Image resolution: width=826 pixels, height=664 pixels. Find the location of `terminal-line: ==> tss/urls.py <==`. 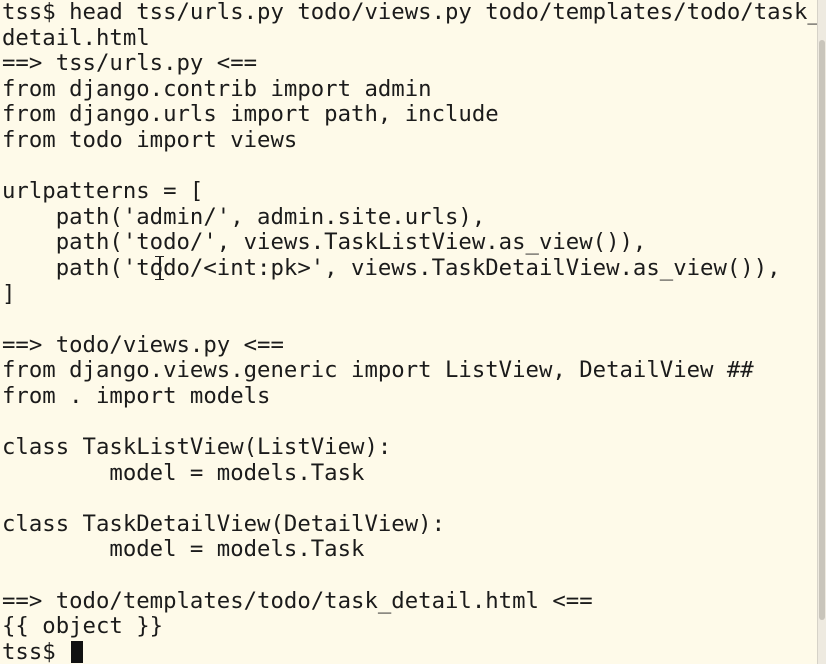

terminal-line: ==> tss/urls.py <== is located at coordinates (130, 63).